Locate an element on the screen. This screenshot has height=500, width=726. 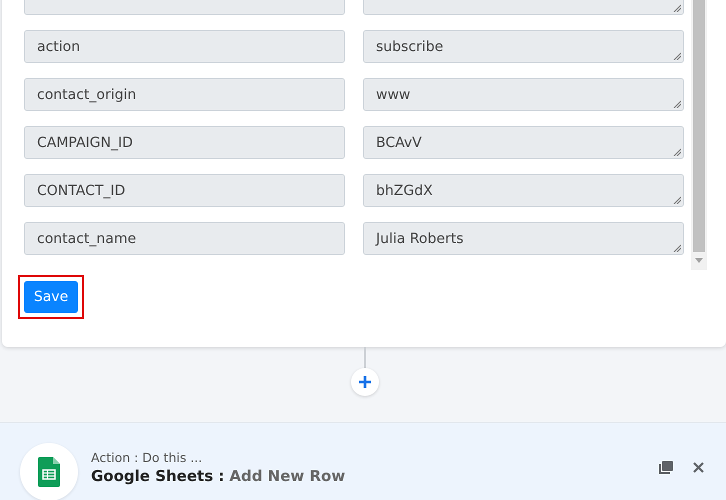
field-value-textarea: subscribe is located at coordinates (523, 46).